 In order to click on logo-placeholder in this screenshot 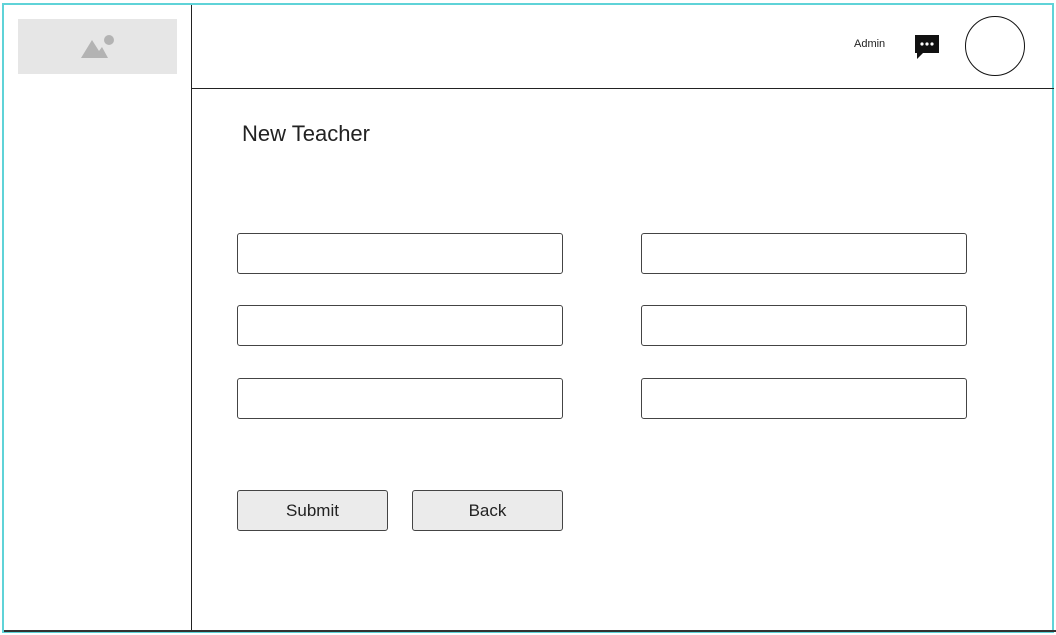, I will do `click(97, 46)`.